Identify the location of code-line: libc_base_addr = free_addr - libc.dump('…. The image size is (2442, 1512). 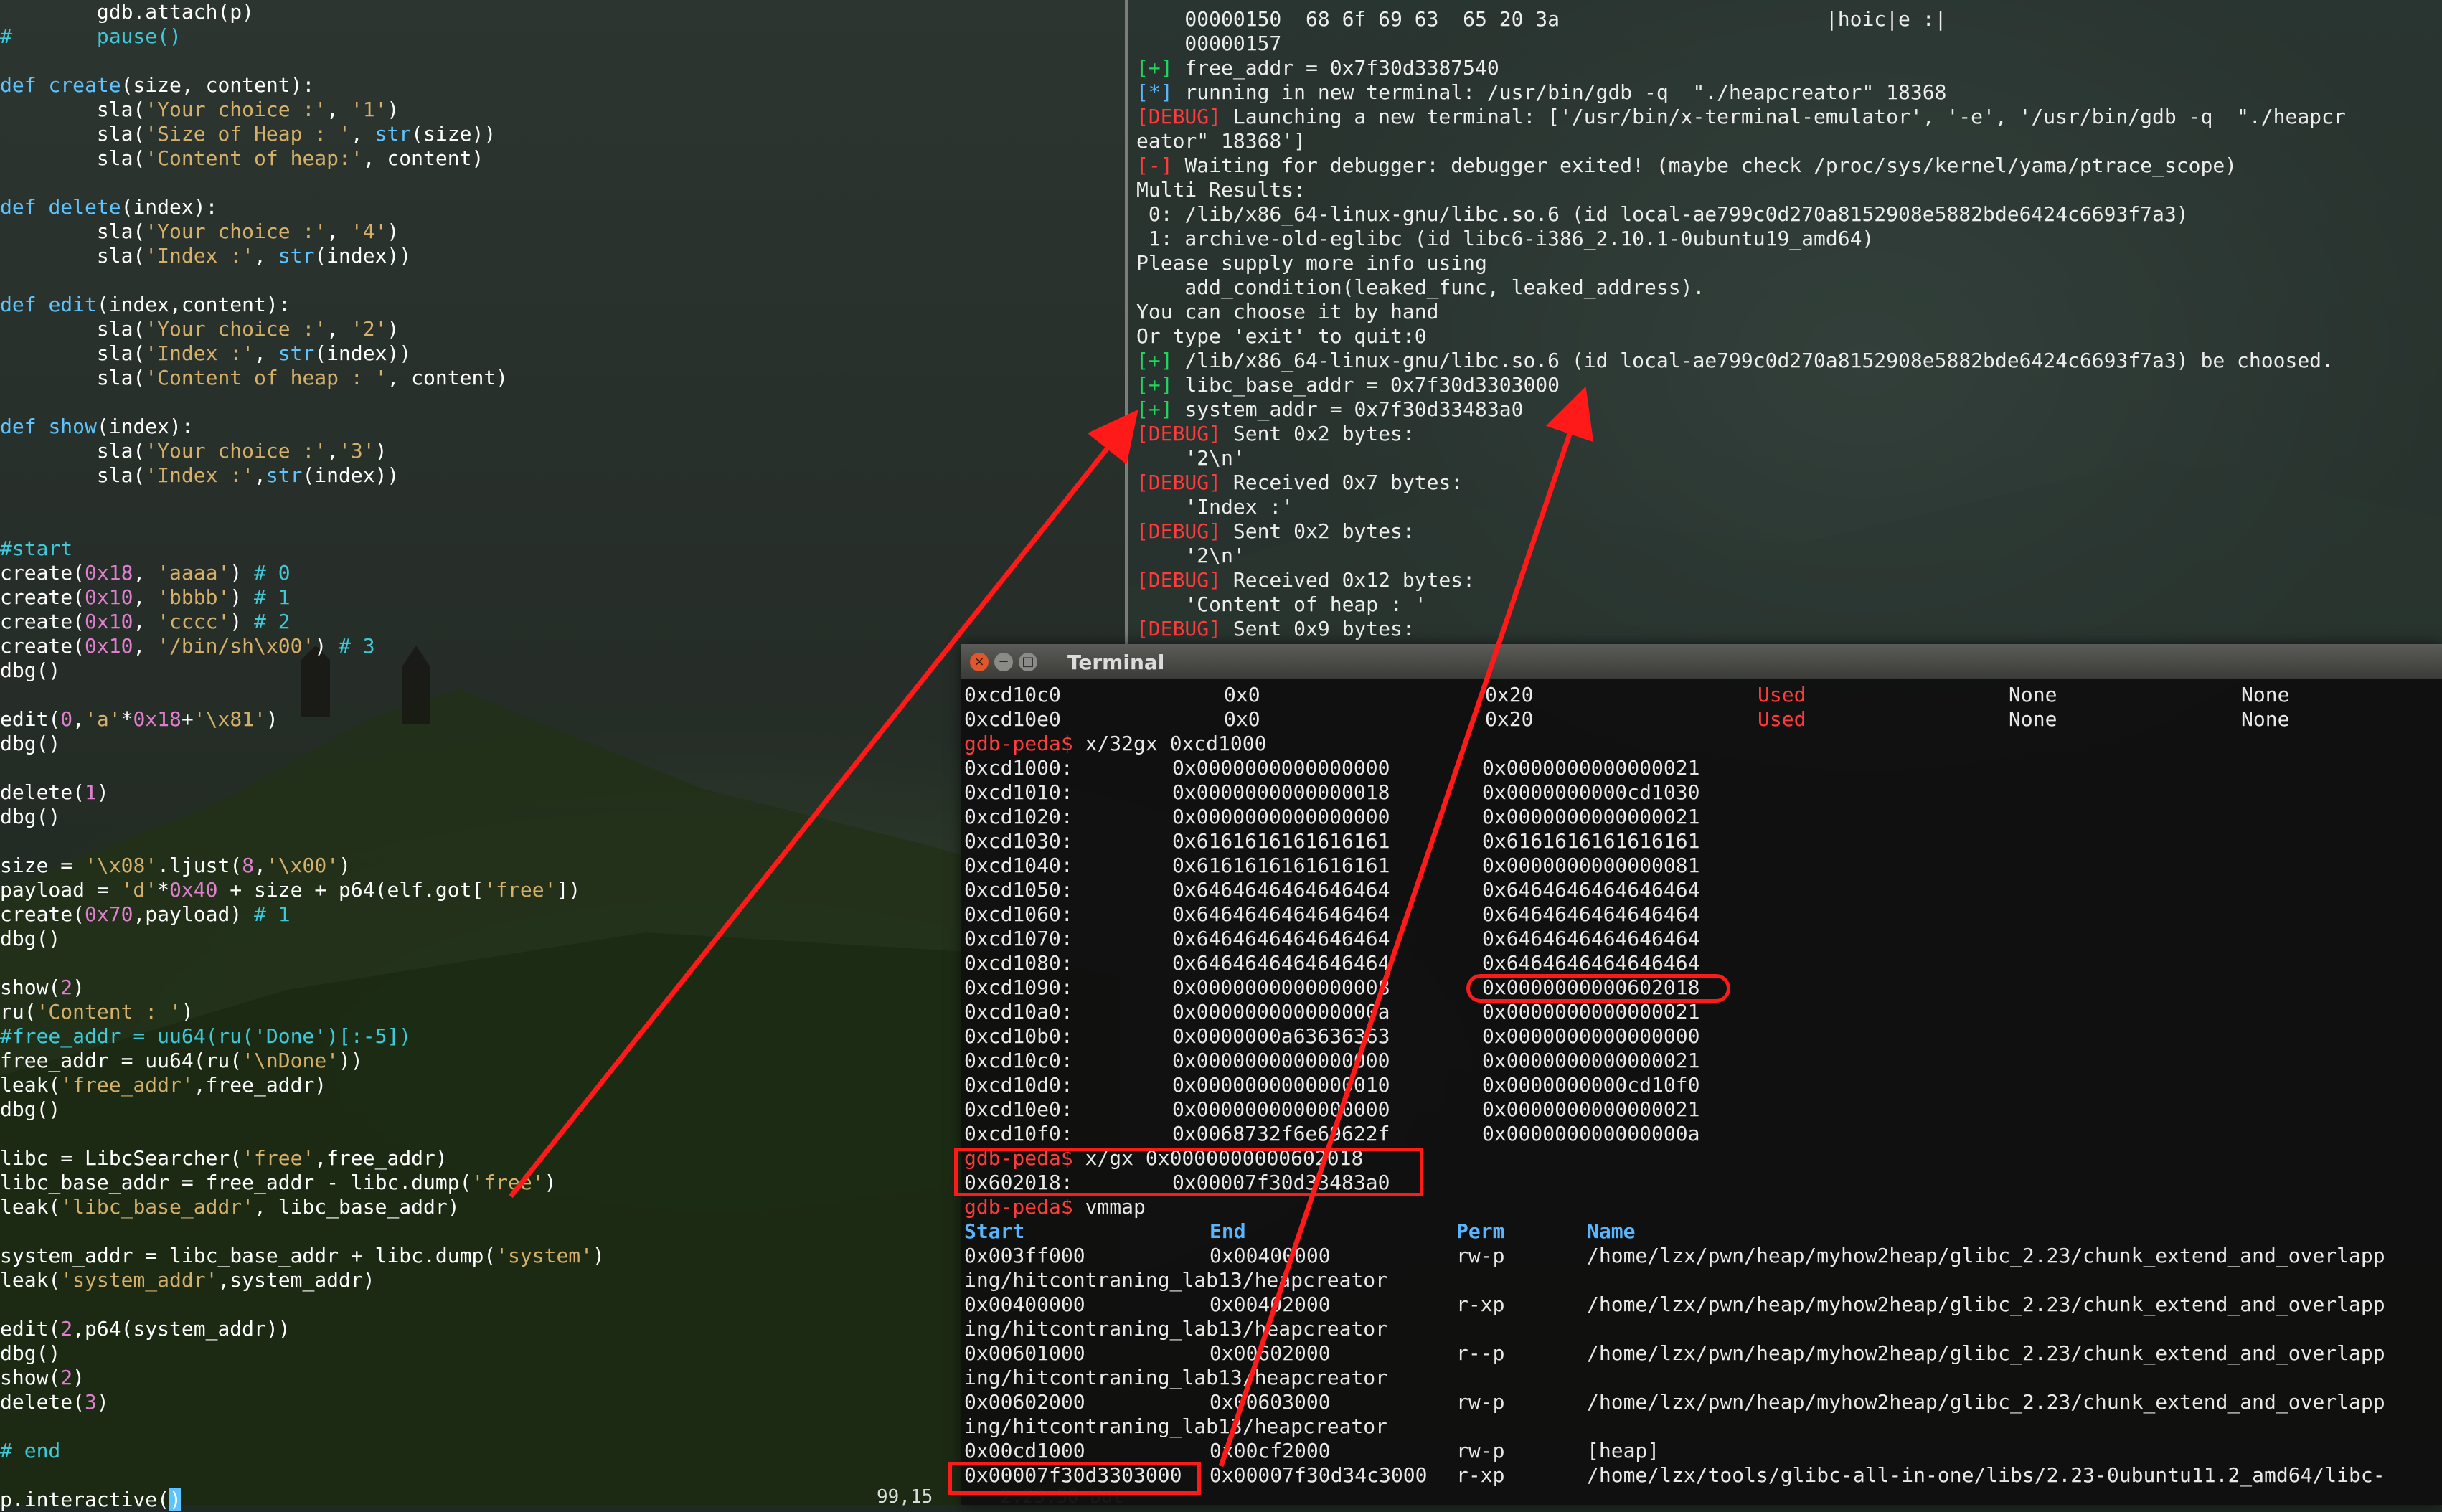
(559, 1183).